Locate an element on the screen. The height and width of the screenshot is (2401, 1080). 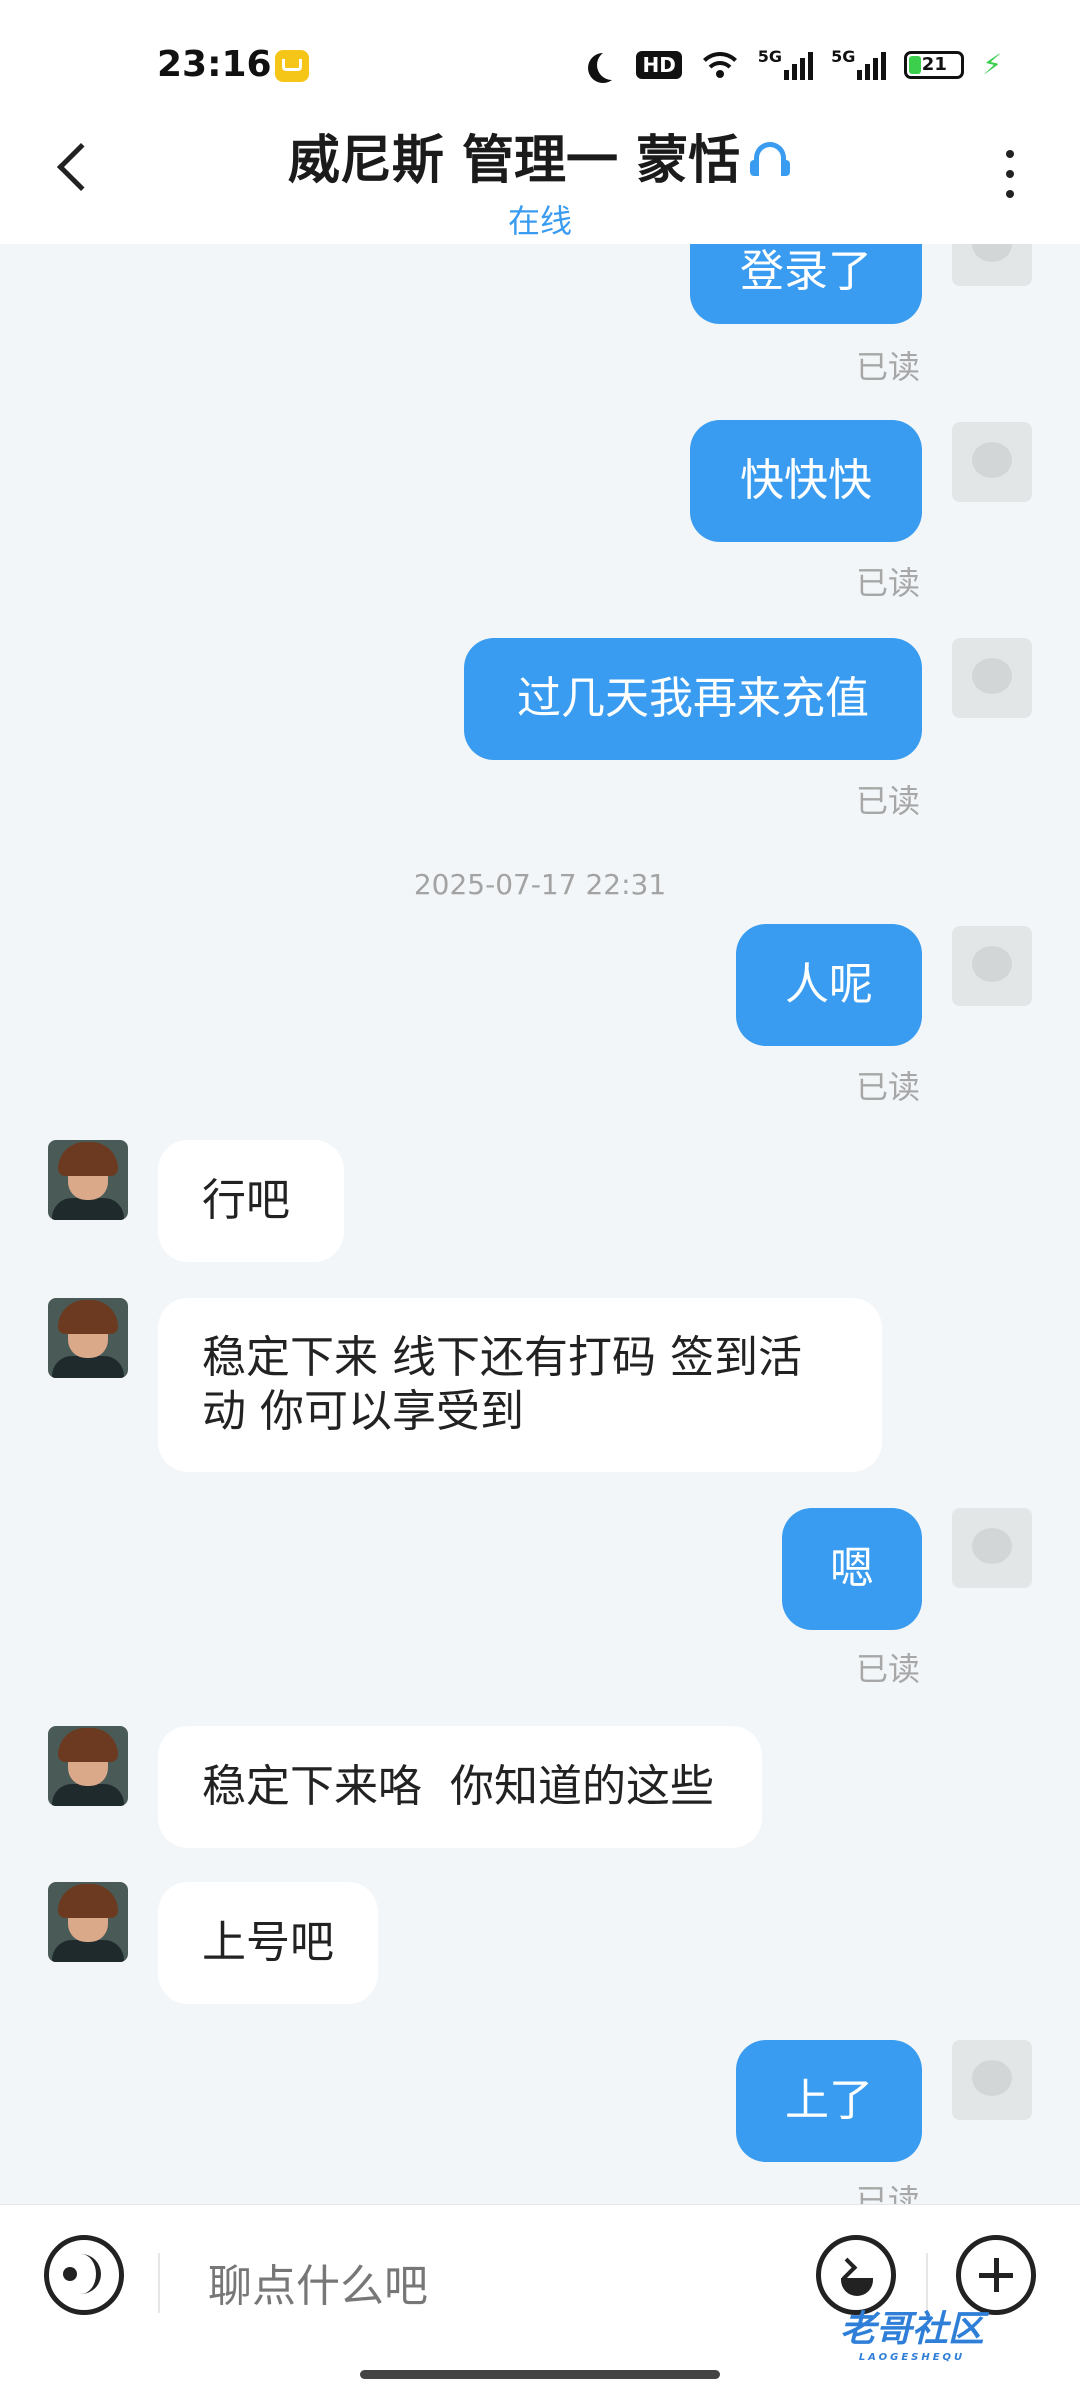
status-icons: HD 5G 5G 21 ⚡ is located at coordinates (795, 64).